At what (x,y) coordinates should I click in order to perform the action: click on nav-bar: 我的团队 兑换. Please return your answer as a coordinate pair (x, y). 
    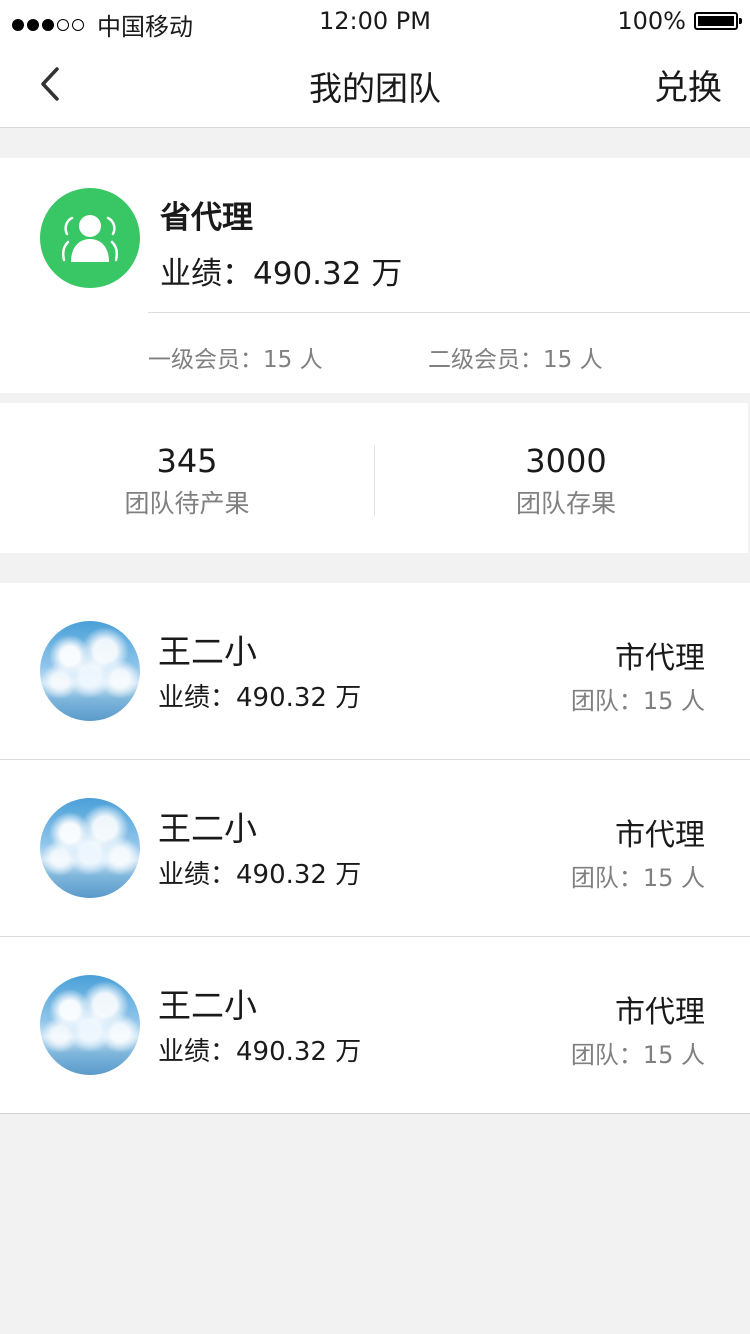
    Looking at the image, I should click on (375, 84).